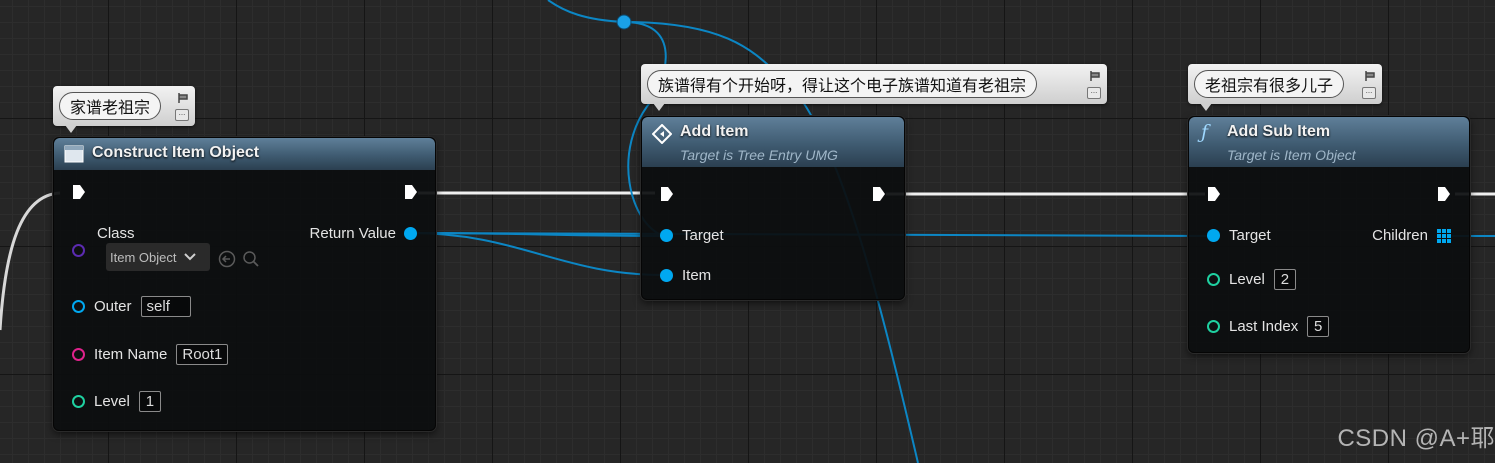 The image size is (1495, 463). Describe the element at coordinates (1279, 131) in the screenshot. I see `node-title: Add Sub Item` at that location.